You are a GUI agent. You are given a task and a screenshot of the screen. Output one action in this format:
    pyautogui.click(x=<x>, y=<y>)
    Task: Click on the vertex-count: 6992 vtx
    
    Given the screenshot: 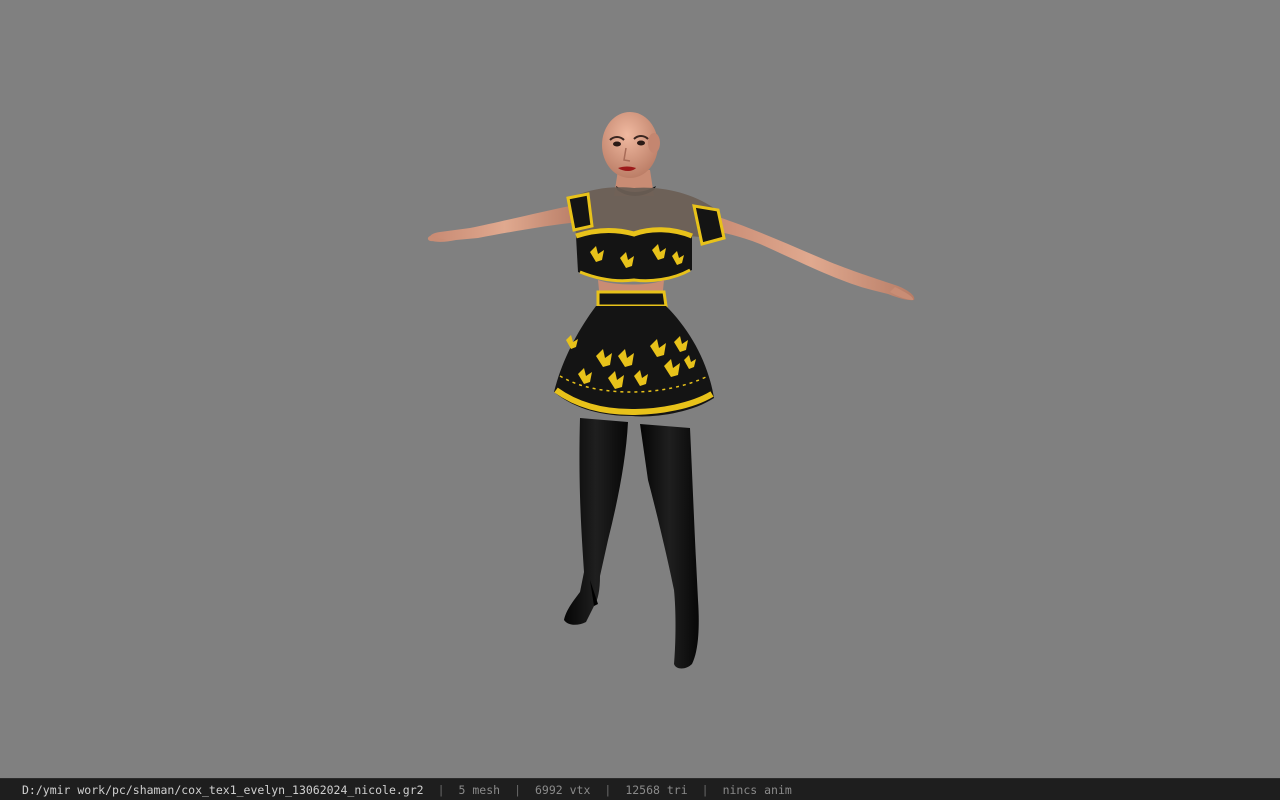 What is the action you would take?
    pyautogui.click(x=563, y=789)
    